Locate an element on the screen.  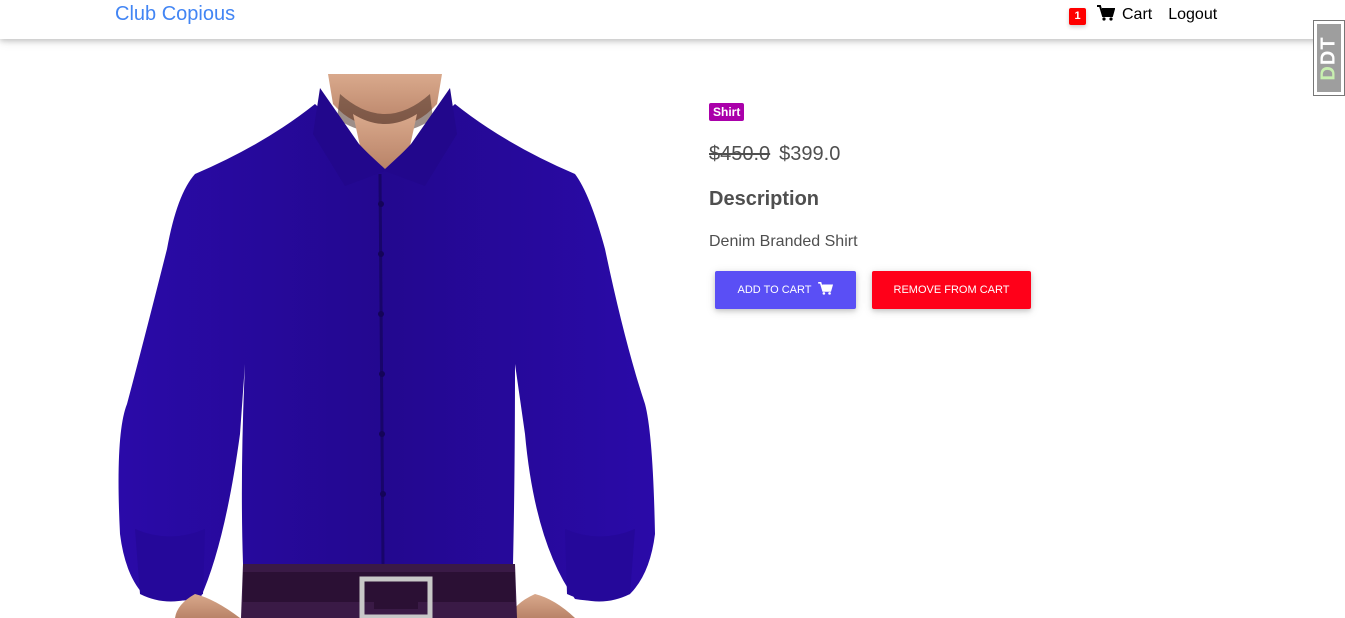
add-to-cart-button: ADD TO CART is located at coordinates (785, 290).